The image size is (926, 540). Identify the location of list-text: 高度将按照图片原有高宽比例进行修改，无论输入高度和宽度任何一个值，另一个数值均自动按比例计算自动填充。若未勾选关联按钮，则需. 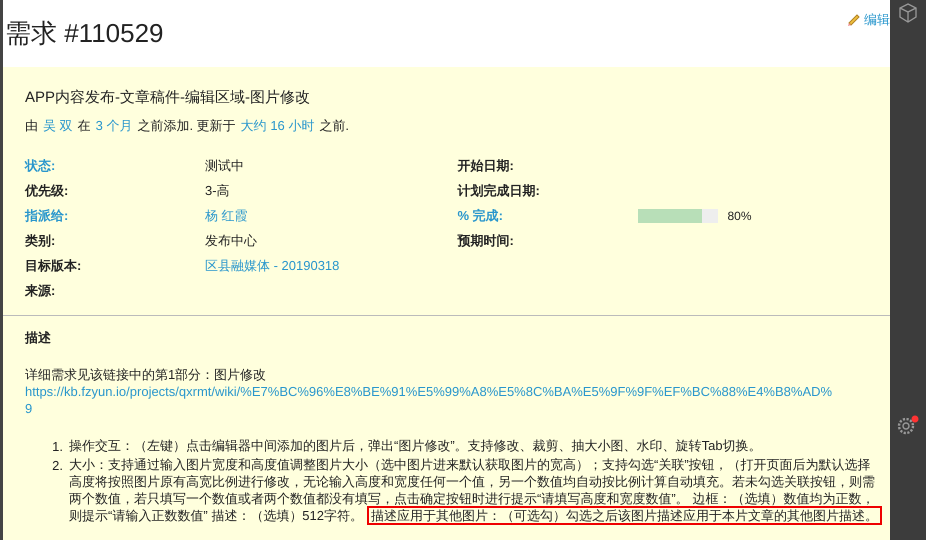
(472, 481).